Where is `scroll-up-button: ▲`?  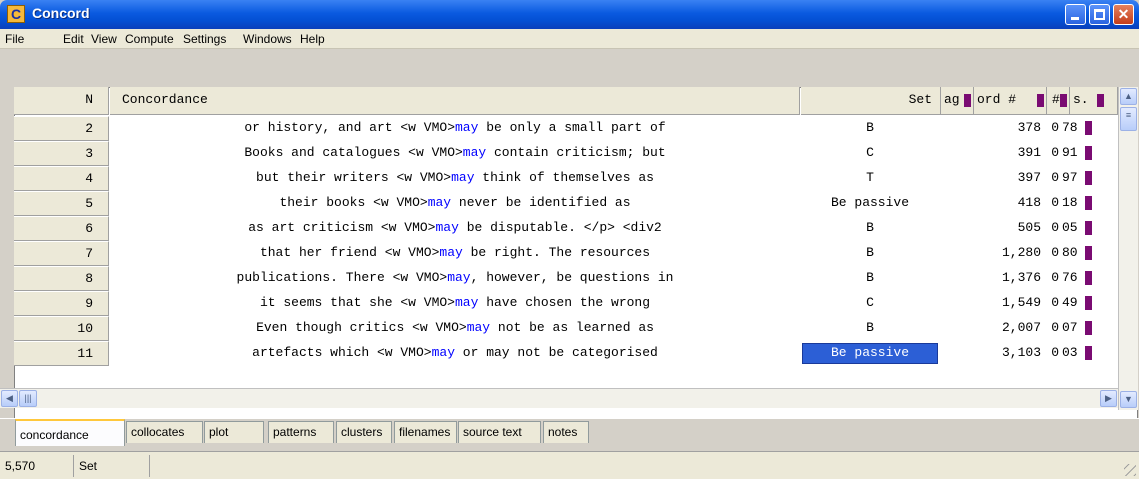 scroll-up-button: ▲ is located at coordinates (1128, 96).